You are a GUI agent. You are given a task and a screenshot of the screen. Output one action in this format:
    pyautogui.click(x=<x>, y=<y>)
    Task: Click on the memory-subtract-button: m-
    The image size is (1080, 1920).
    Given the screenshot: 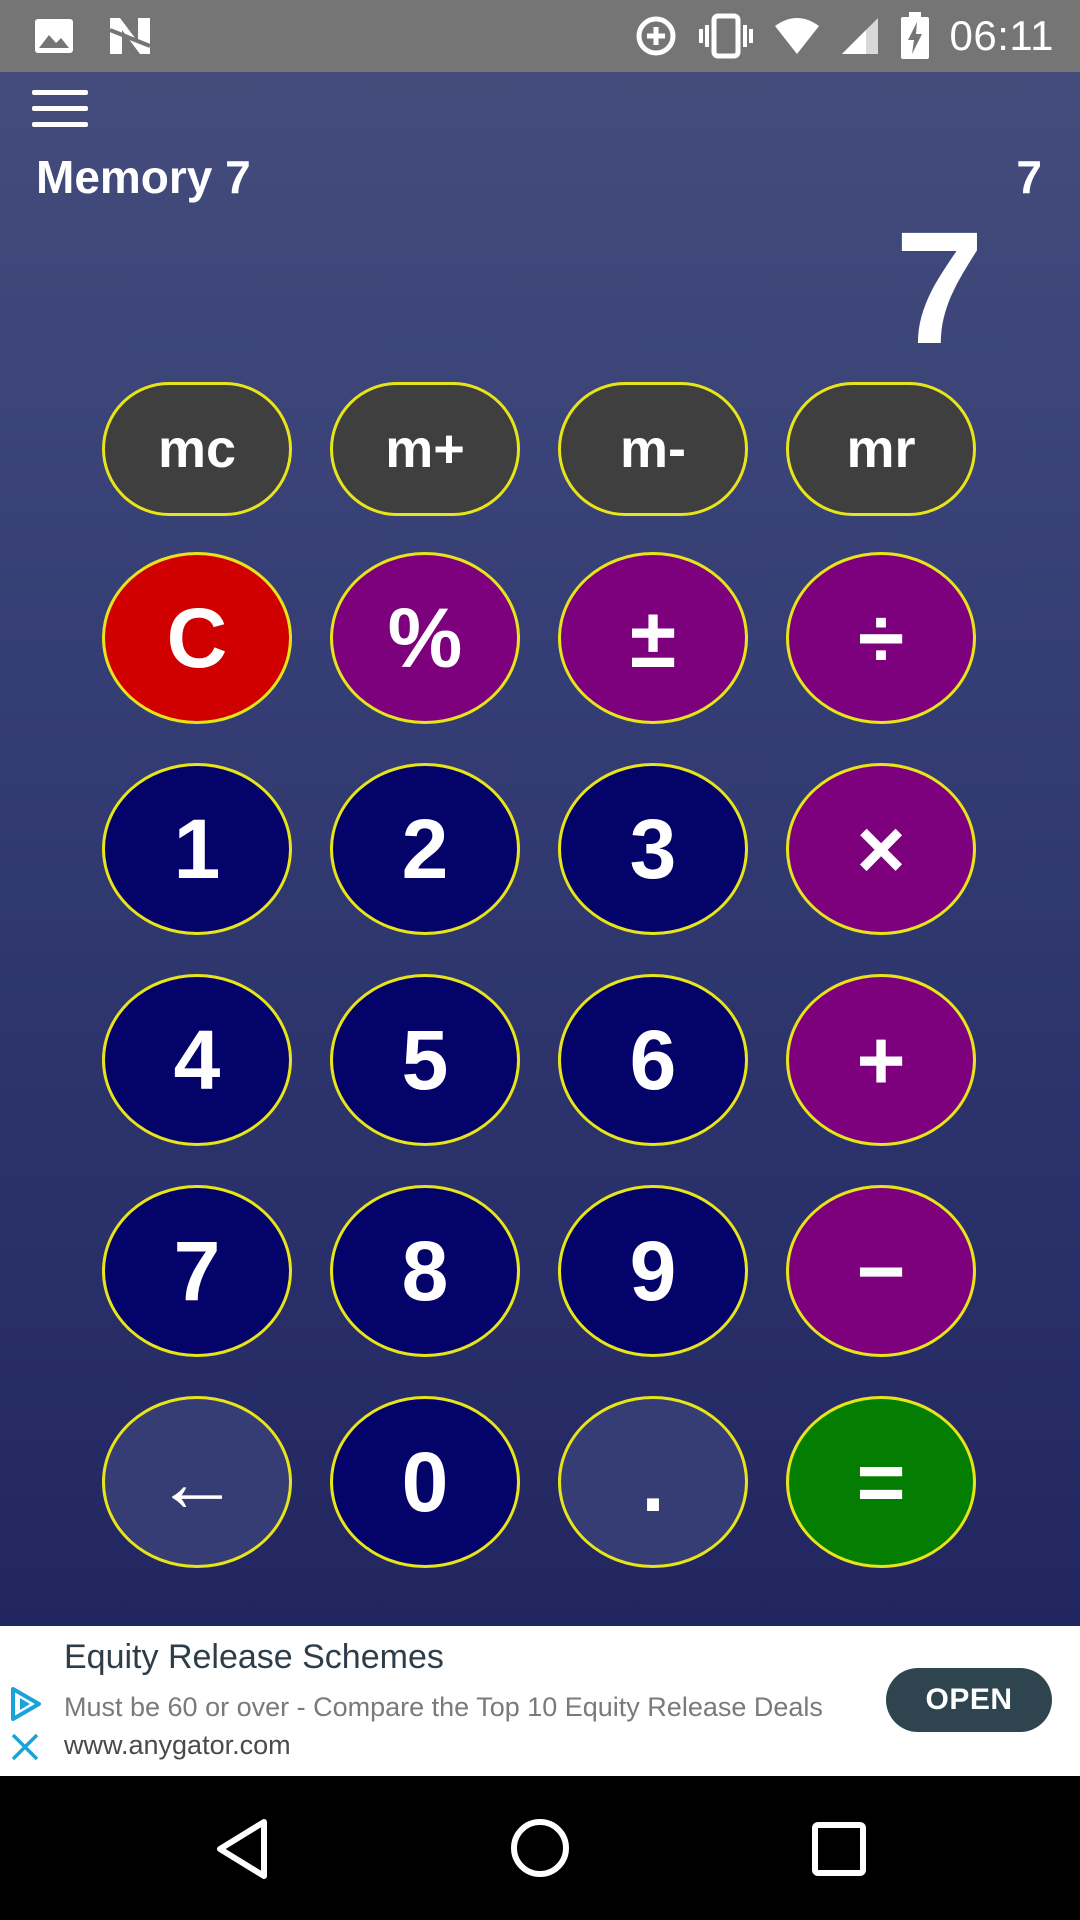 What is the action you would take?
    pyautogui.click(x=653, y=449)
    